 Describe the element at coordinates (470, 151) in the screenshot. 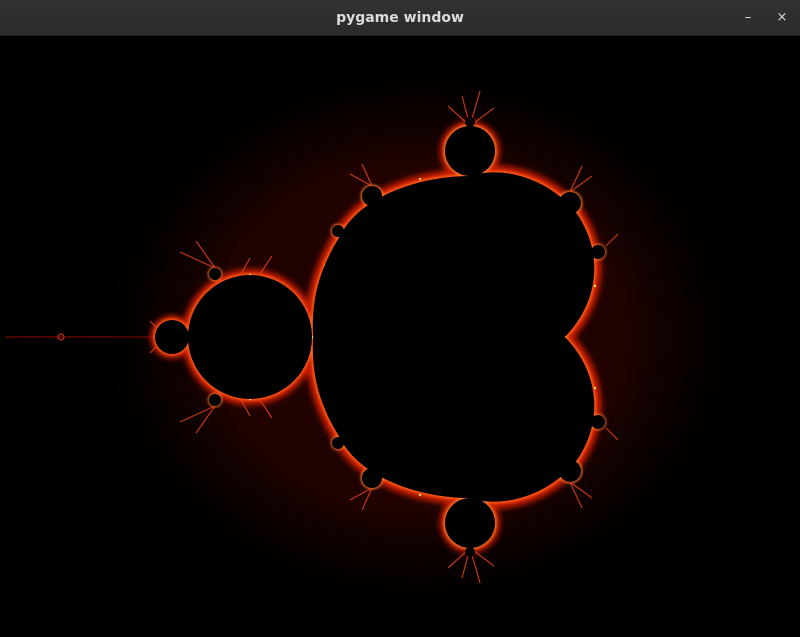

I see `top-bulb` at that location.